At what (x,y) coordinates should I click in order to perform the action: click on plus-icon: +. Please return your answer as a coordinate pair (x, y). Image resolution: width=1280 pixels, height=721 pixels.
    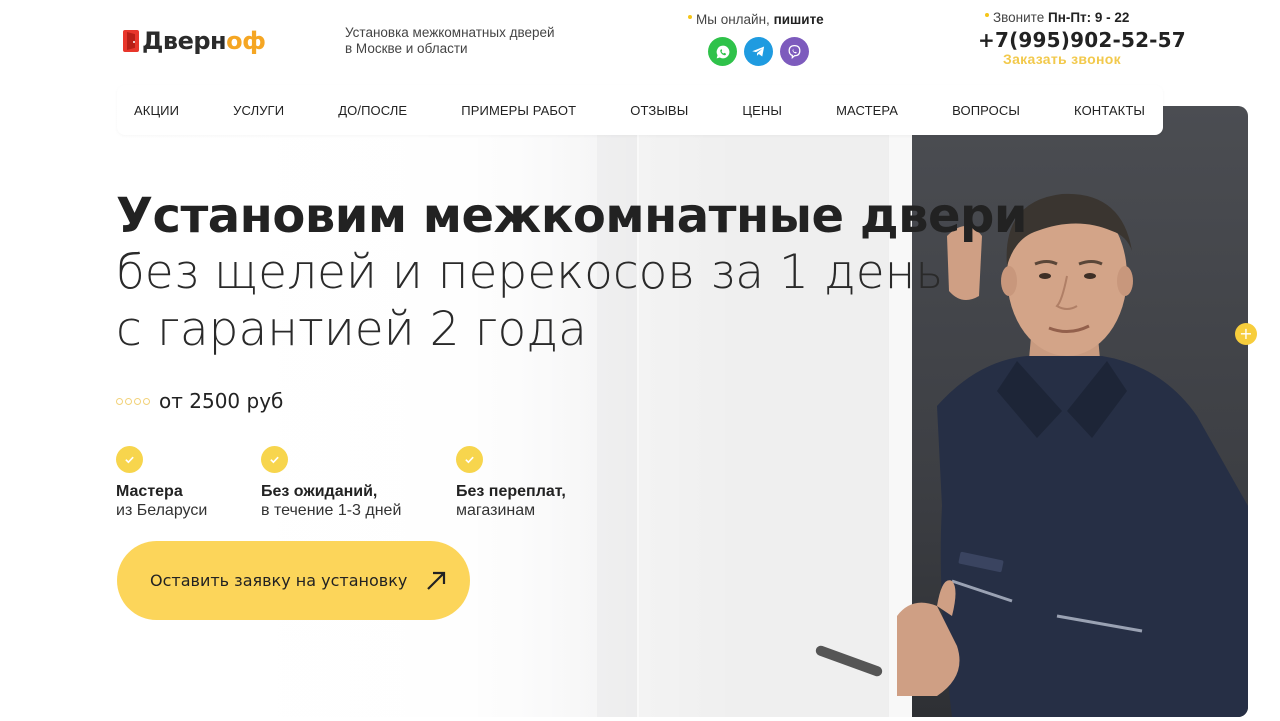
    Looking at the image, I should click on (1246, 334).